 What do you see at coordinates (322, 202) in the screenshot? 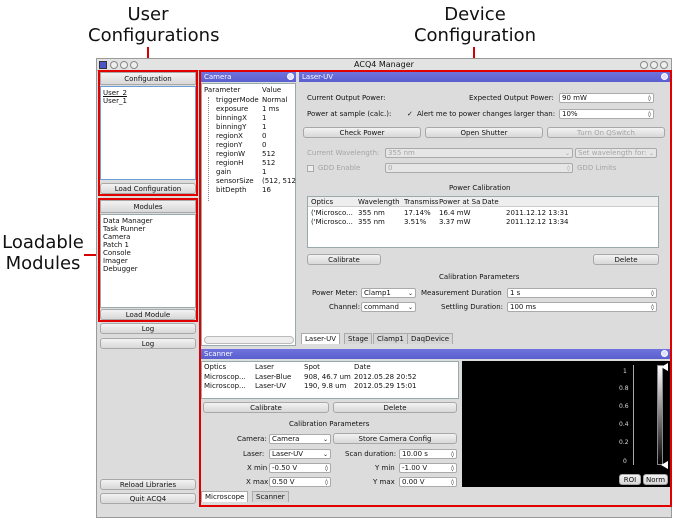
I see `cal-col-optics: Optics` at bounding box center [322, 202].